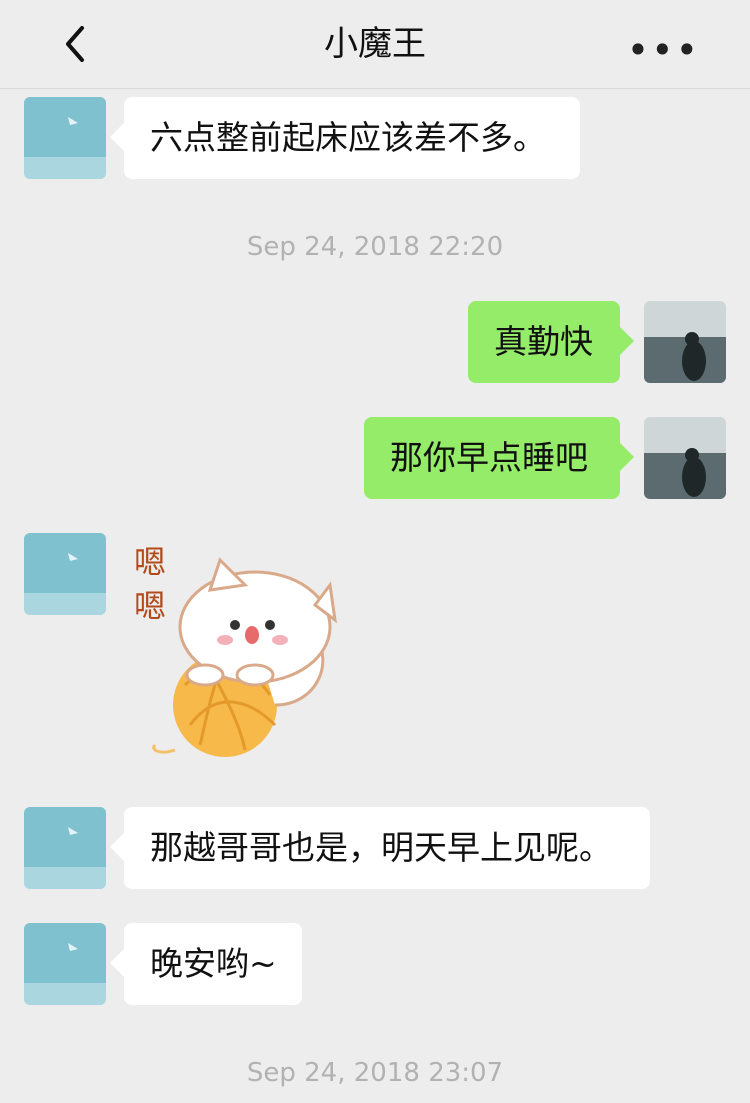 This screenshot has height=1103, width=750. Describe the element at coordinates (375, 44) in the screenshot. I see `top-nav-bar: 小魔王 •••` at that location.